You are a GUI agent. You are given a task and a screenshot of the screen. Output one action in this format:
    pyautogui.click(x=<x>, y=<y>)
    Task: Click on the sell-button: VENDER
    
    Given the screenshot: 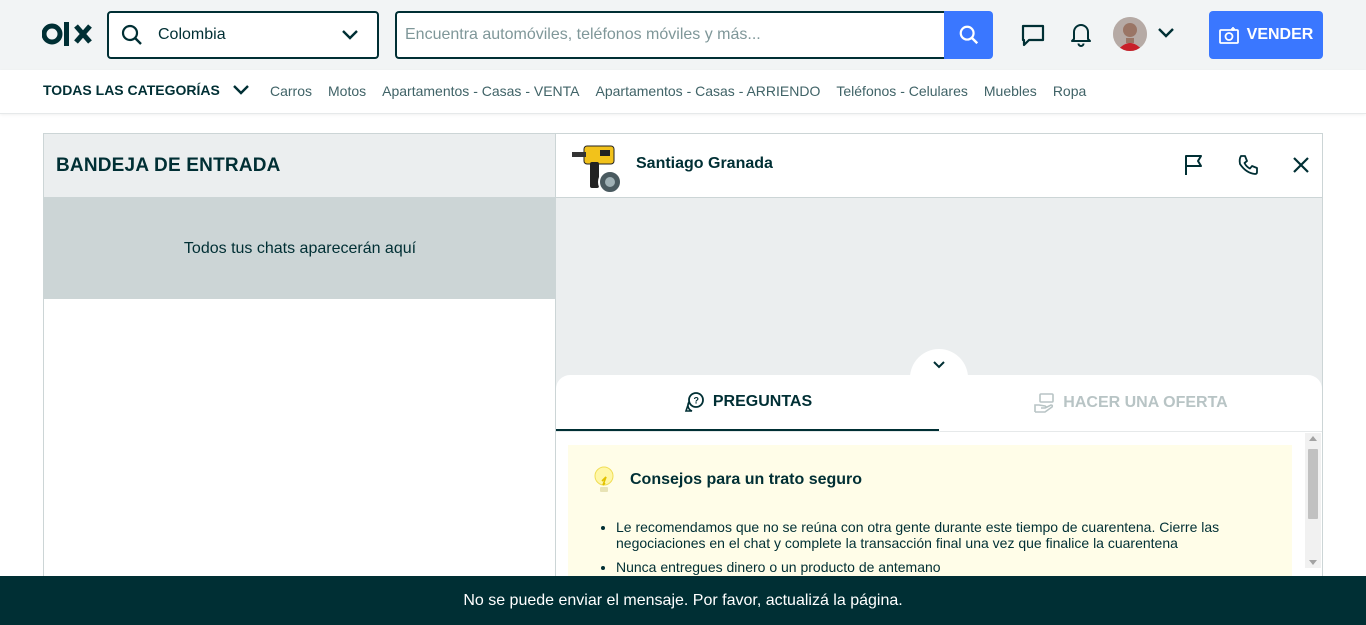 What is the action you would take?
    pyautogui.click(x=1266, y=35)
    